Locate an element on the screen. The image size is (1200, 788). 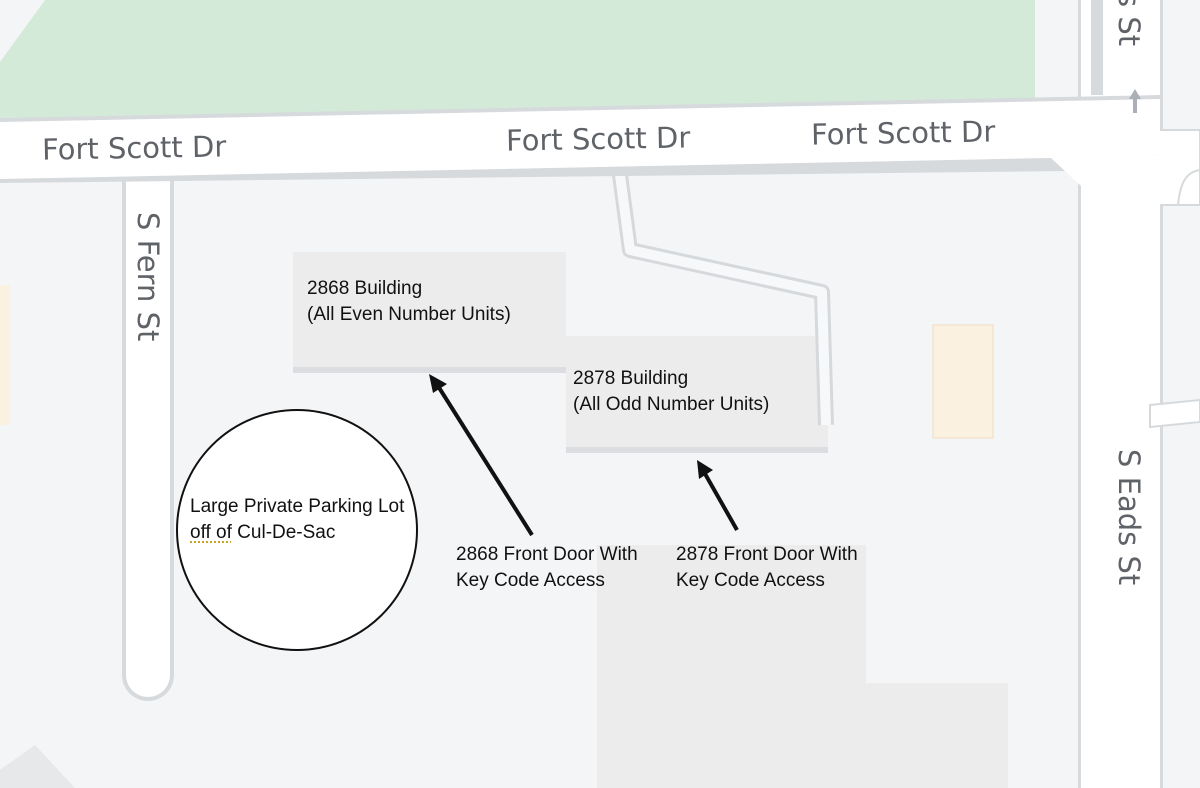
up-arrow-icon is located at coordinates (1135, 101).